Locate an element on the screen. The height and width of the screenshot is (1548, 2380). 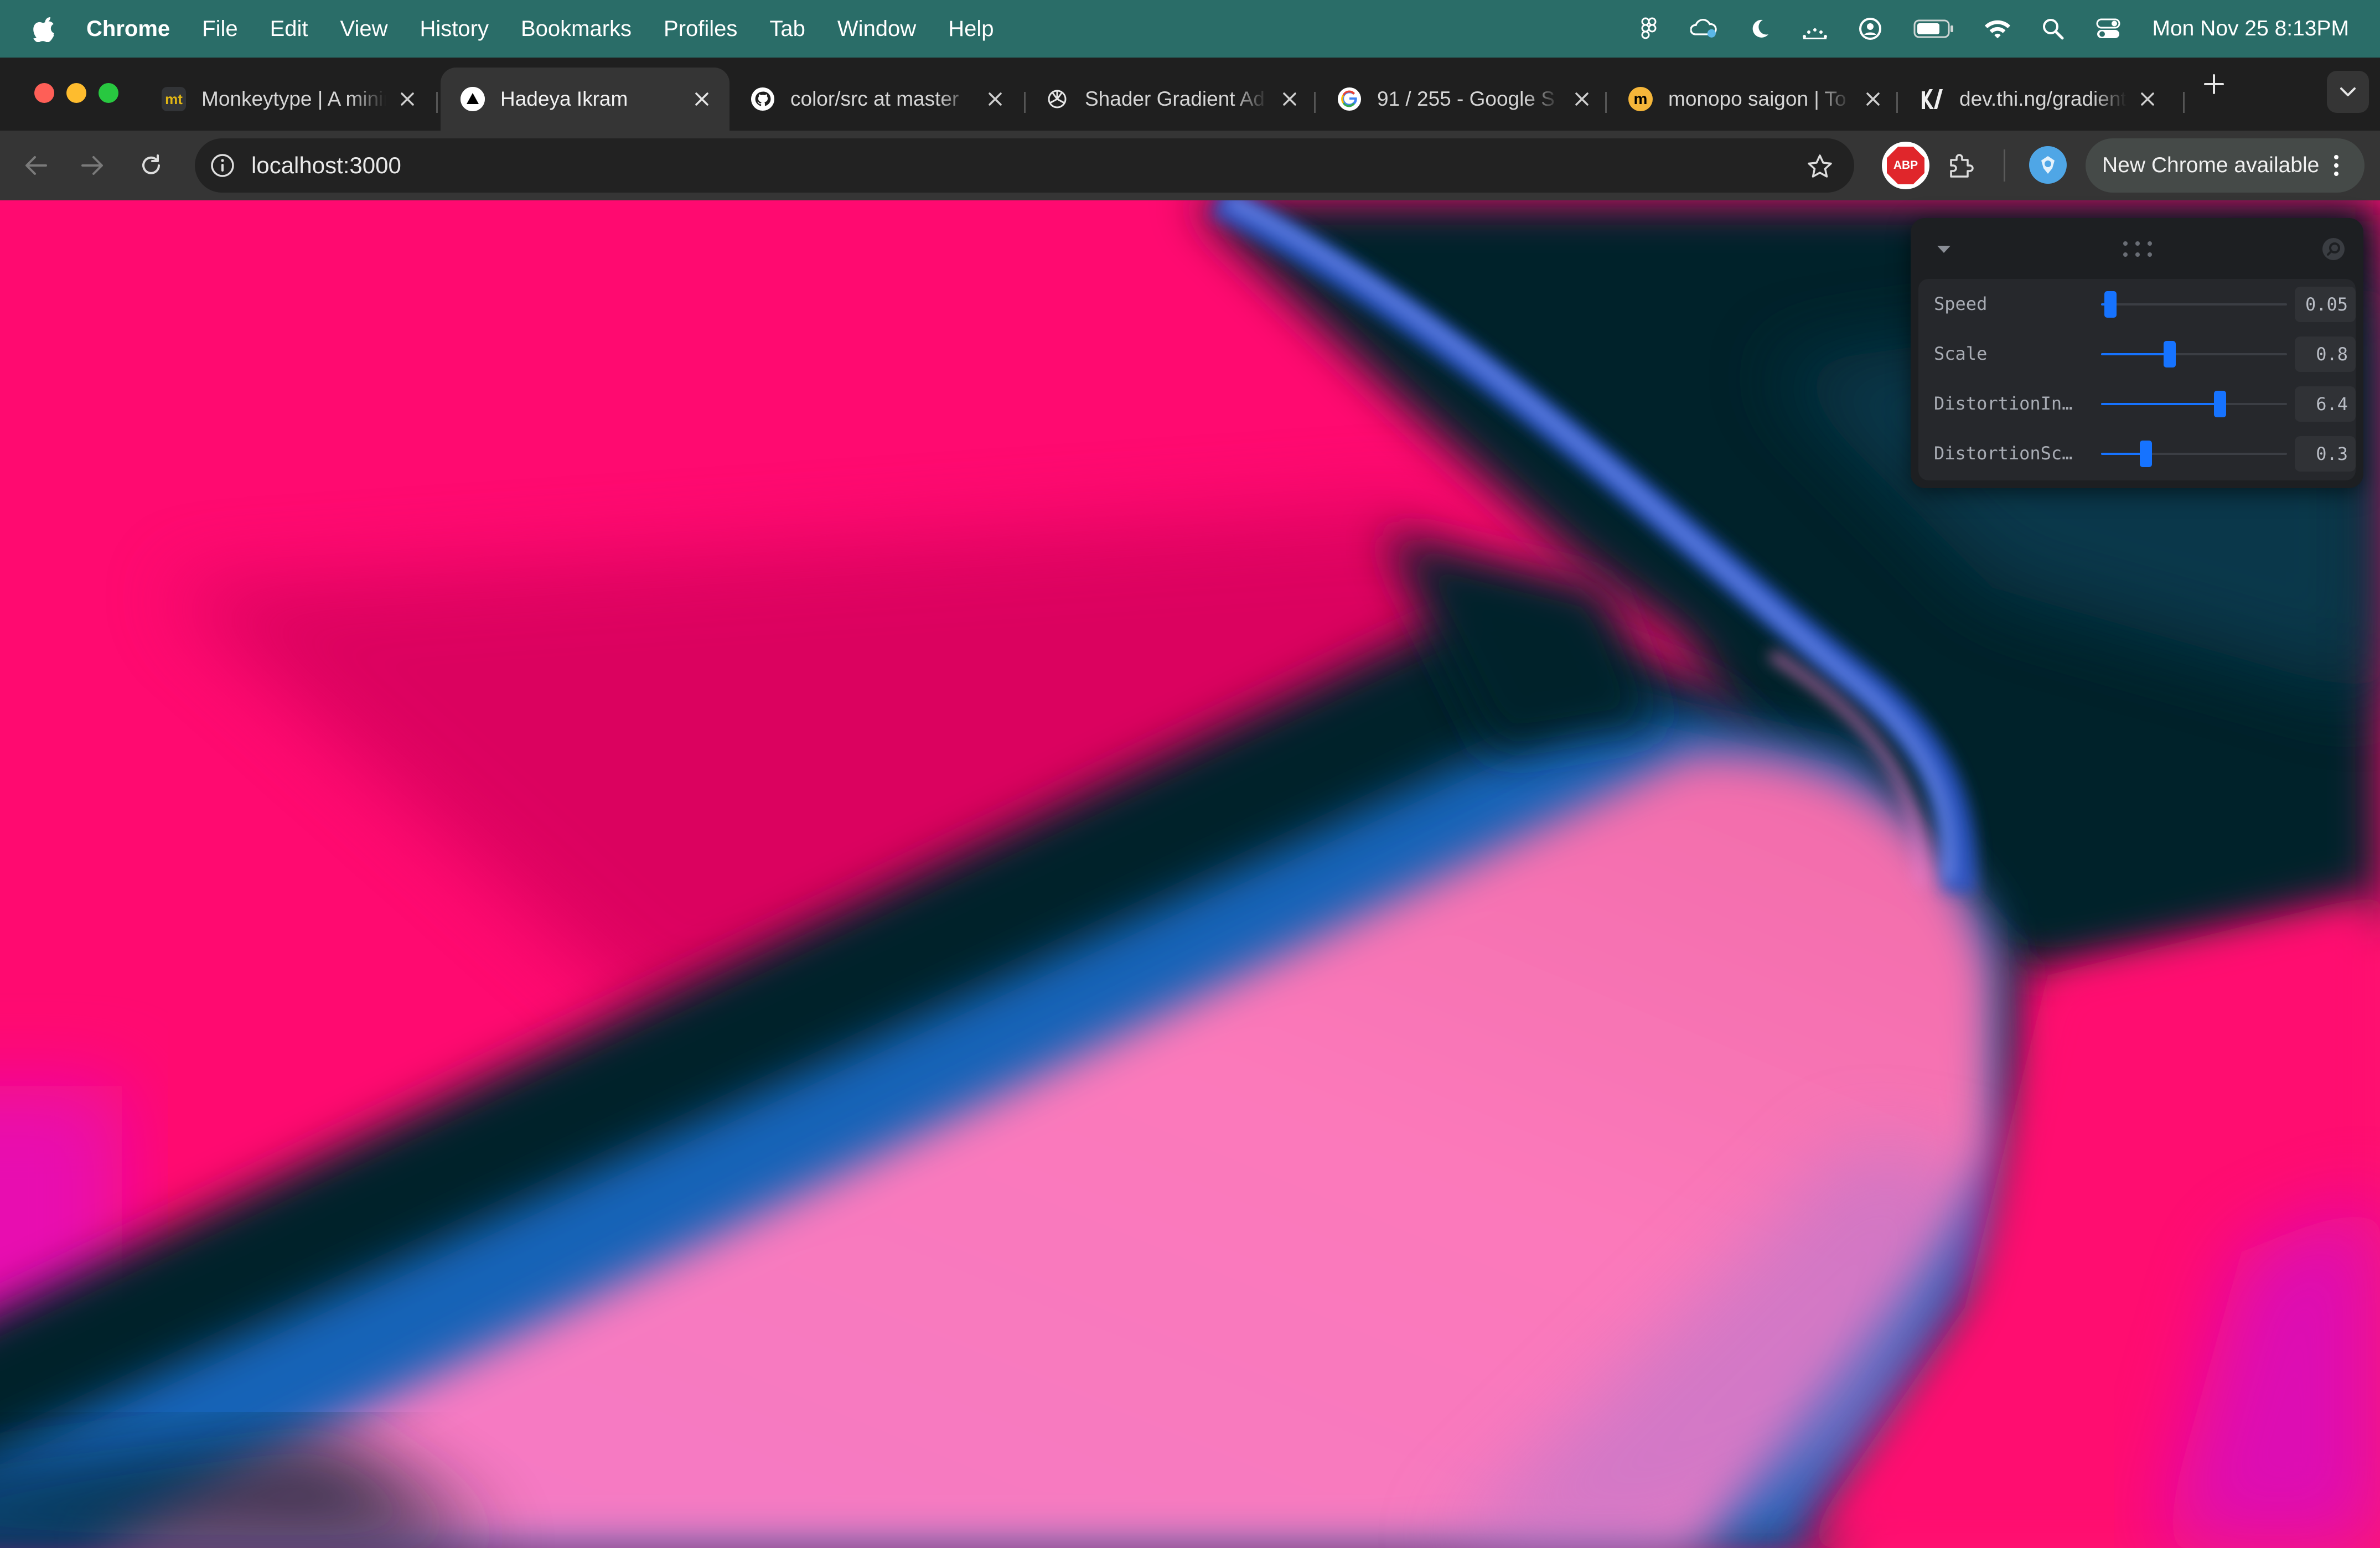
figma-icon is located at coordinates (1649, 29).